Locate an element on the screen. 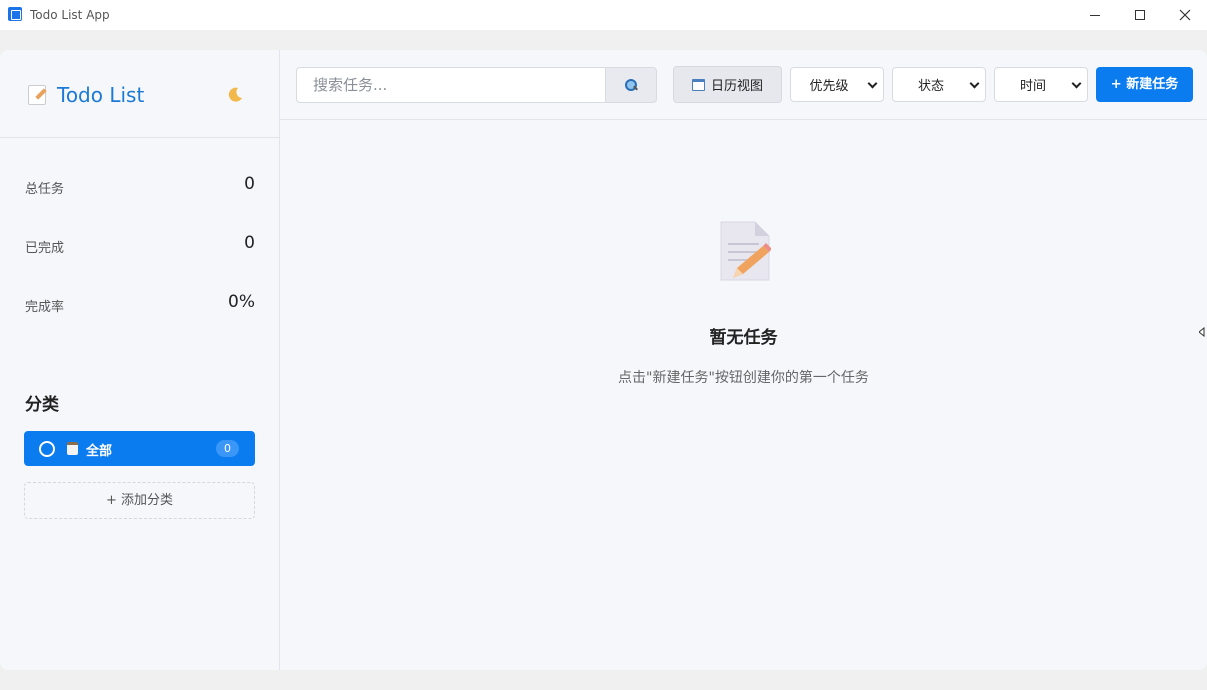  time-select: 时间 is located at coordinates (1041, 84).